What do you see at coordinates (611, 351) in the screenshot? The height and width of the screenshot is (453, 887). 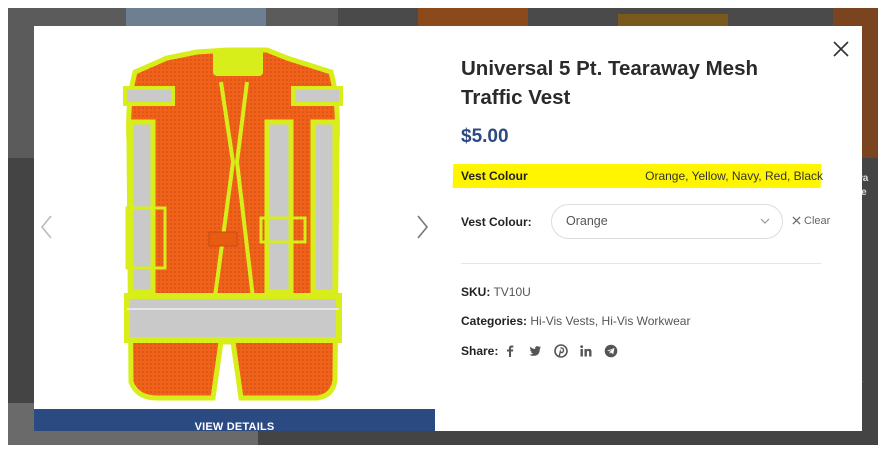 I see `telegram-icon` at bounding box center [611, 351].